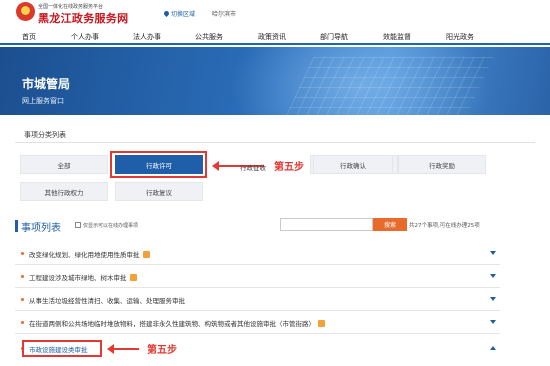 Image resolution: width=550 pixels, height=366 pixels. I want to click on list-item-label: 改变绿化规划、绿化用地使用性质审批, so click(89, 254).